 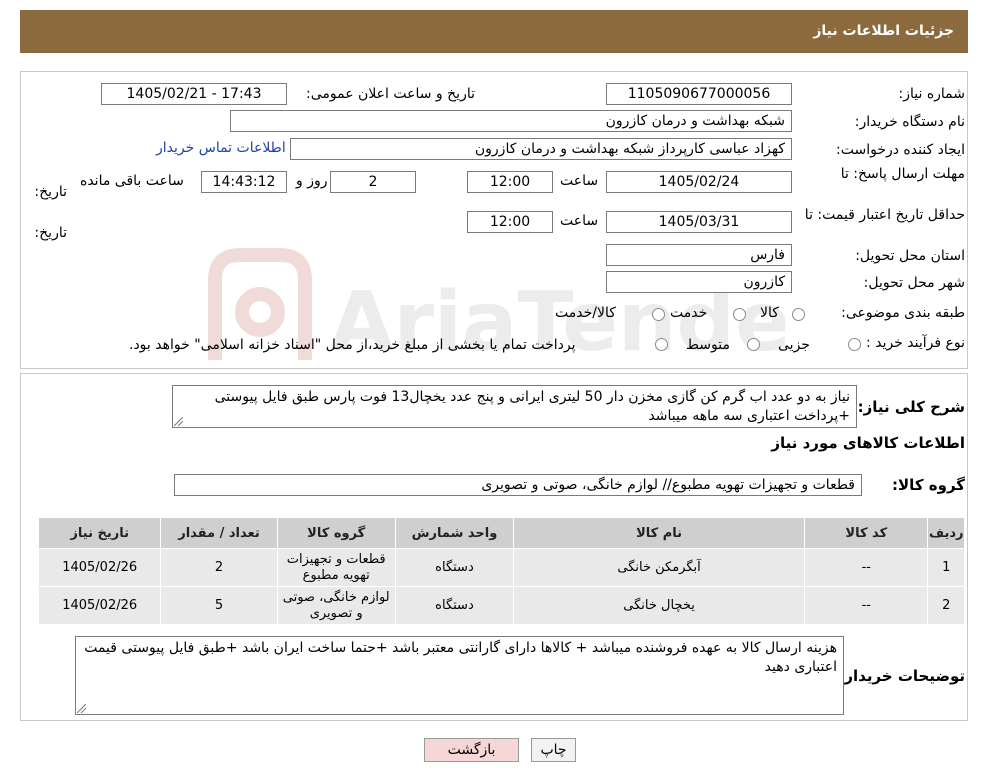 I want to click on creator-label: ایجاد کننده درخواست:, so click(x=900, y=150).